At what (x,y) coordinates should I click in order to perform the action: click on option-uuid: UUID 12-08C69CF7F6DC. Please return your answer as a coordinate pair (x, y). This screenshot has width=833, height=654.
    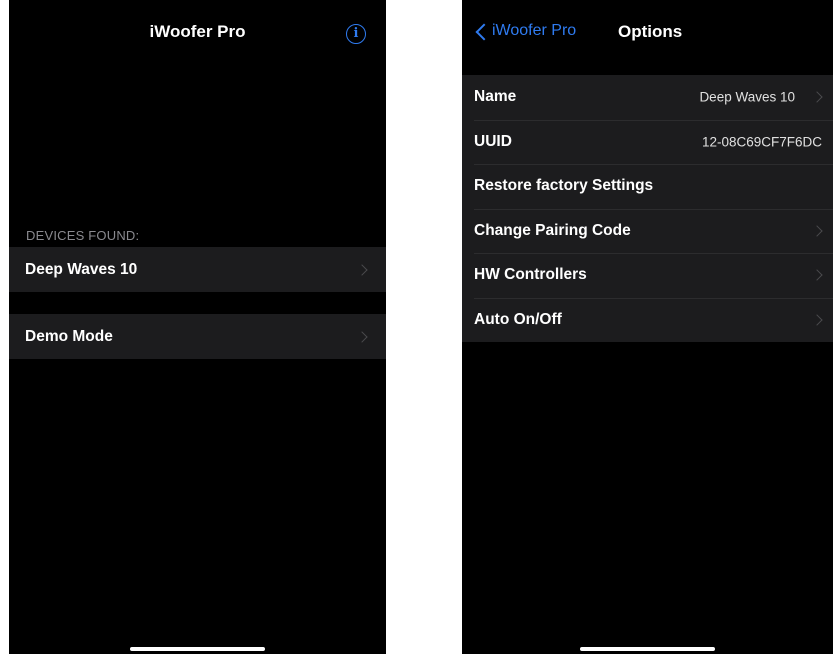
    Looking at the image, I should click on (647, 142).